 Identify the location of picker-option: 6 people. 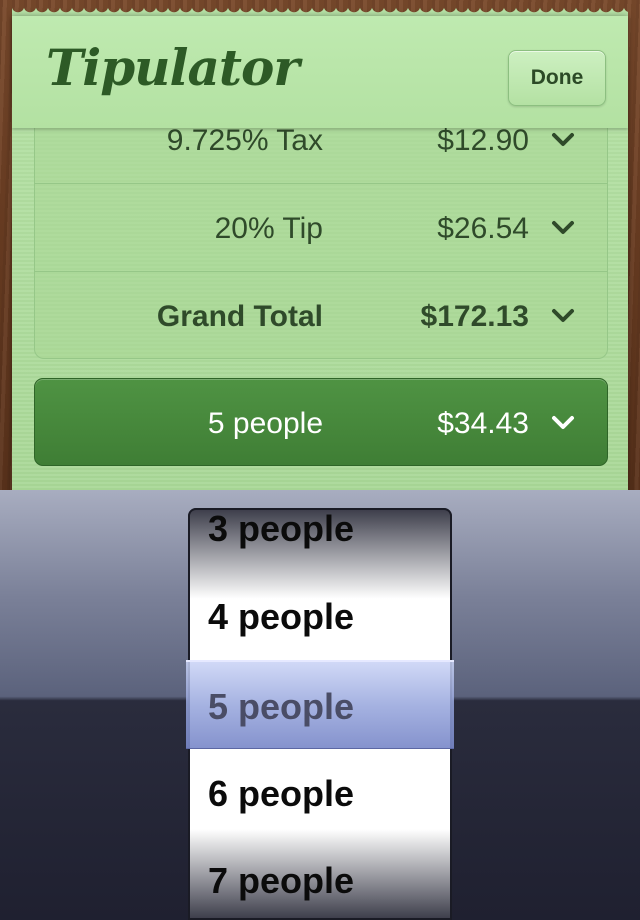
(281, 794).